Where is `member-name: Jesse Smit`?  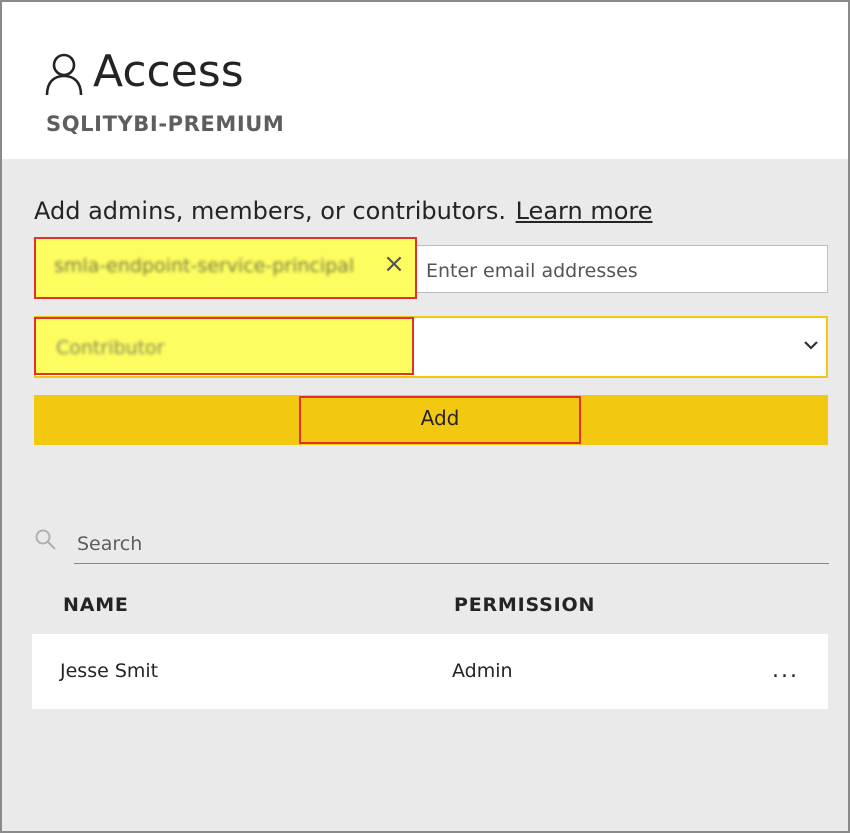 member-name: Jesse Smit is located at coordinates (109, 671).